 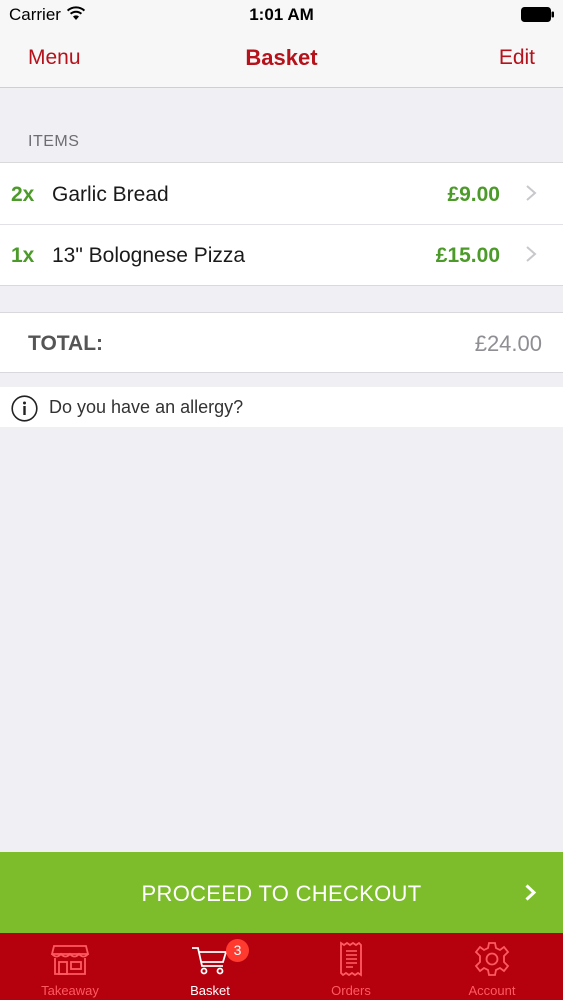 I want to click on tab-label: Basket, so click(x=210, y=990).